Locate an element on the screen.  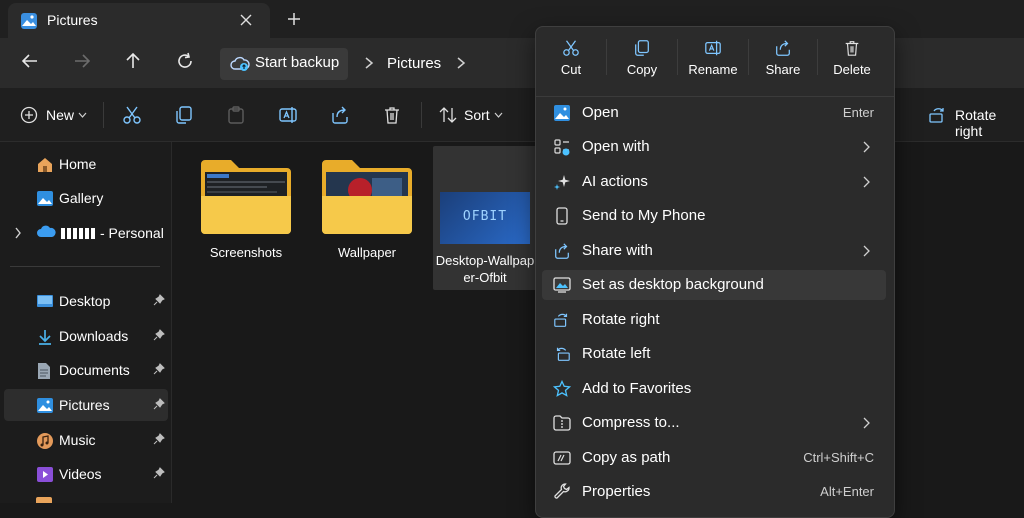
folder-icon is located at coordinates (246, 196).